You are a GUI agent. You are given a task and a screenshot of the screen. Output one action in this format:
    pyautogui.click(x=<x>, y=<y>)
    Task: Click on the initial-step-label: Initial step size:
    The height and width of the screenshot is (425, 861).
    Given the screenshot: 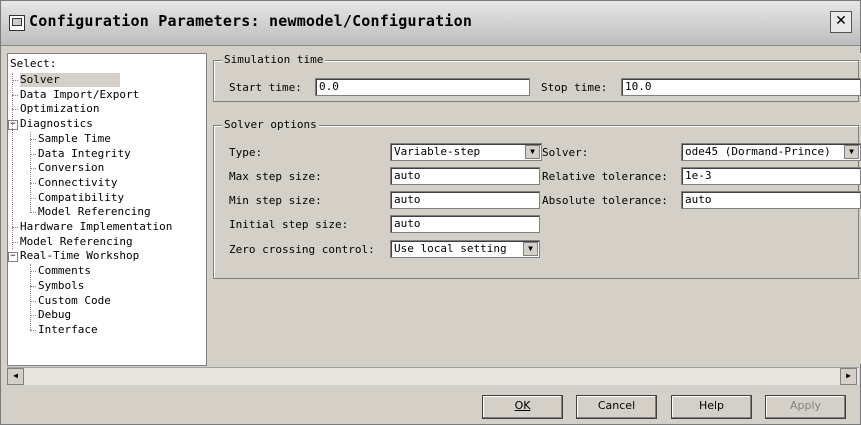 What is the action you would take?
    pyautogui.click(x=289, y=224)
    